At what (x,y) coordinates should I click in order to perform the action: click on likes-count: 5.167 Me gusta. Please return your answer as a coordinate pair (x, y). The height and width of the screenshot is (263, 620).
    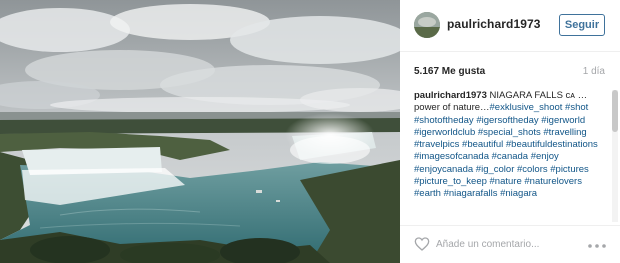
    Looking at the image, I should click on (449, 71).